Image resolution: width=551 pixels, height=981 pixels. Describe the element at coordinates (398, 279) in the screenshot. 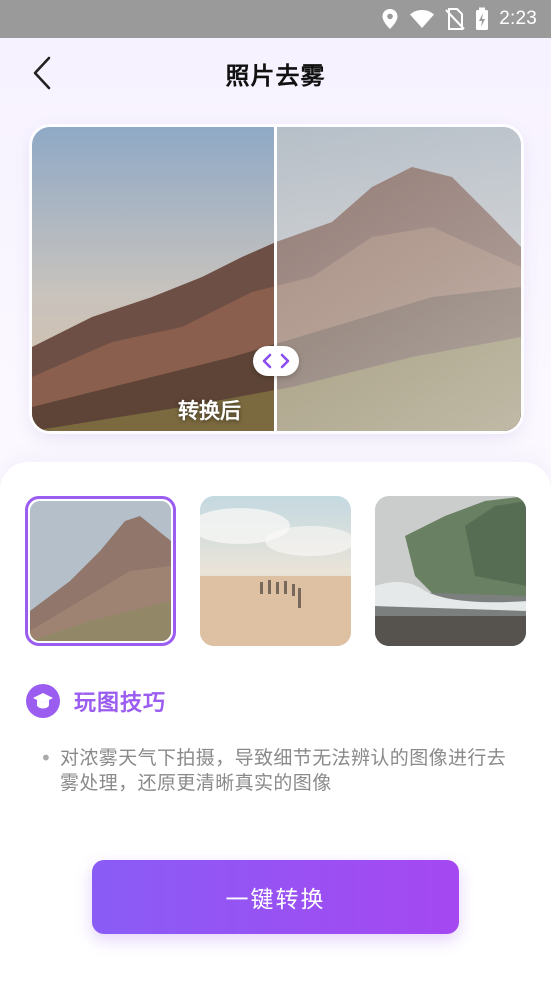

I see `after-image` at that location.